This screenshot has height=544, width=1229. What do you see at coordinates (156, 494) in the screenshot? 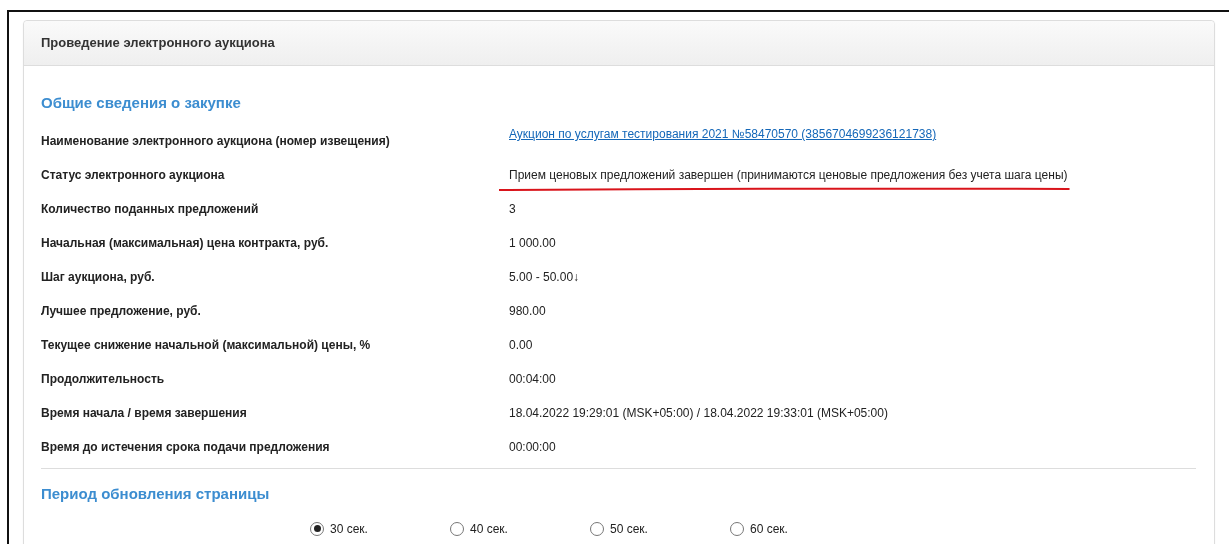
I see `section-title: Период обновления страницы` at bounding box center [156, 494].